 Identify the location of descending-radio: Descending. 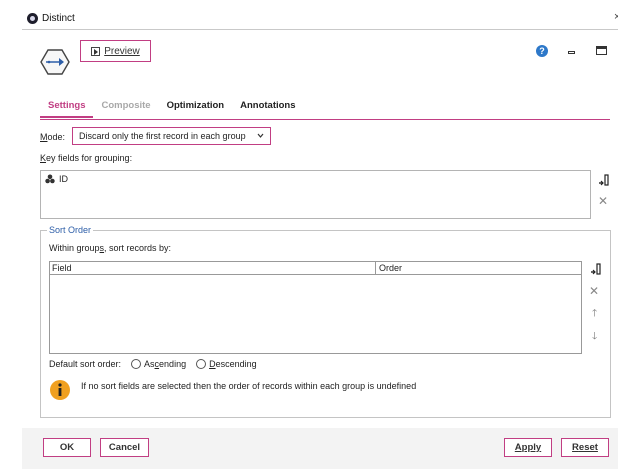
(226, 364).